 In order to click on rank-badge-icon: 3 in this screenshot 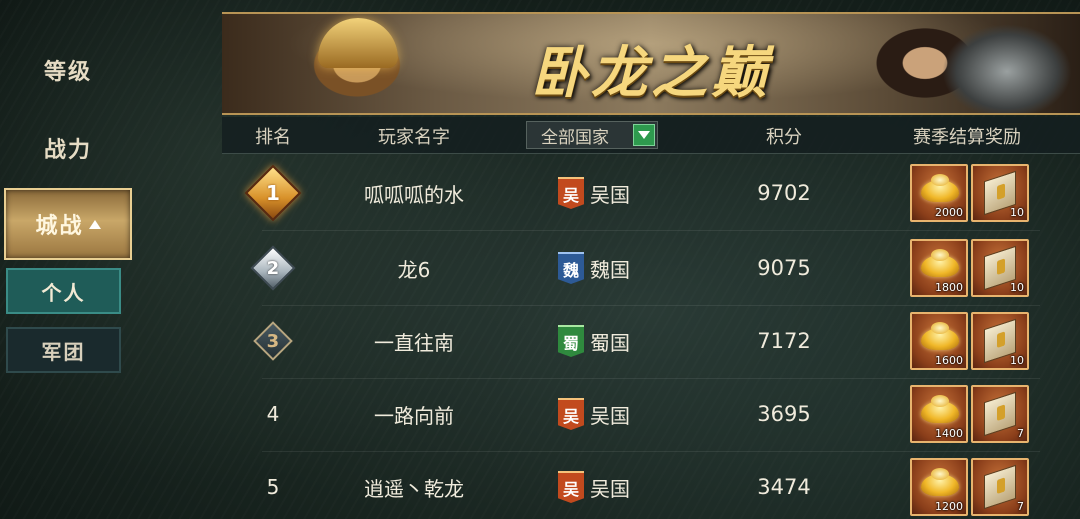, I will do `click(273, 341)`.